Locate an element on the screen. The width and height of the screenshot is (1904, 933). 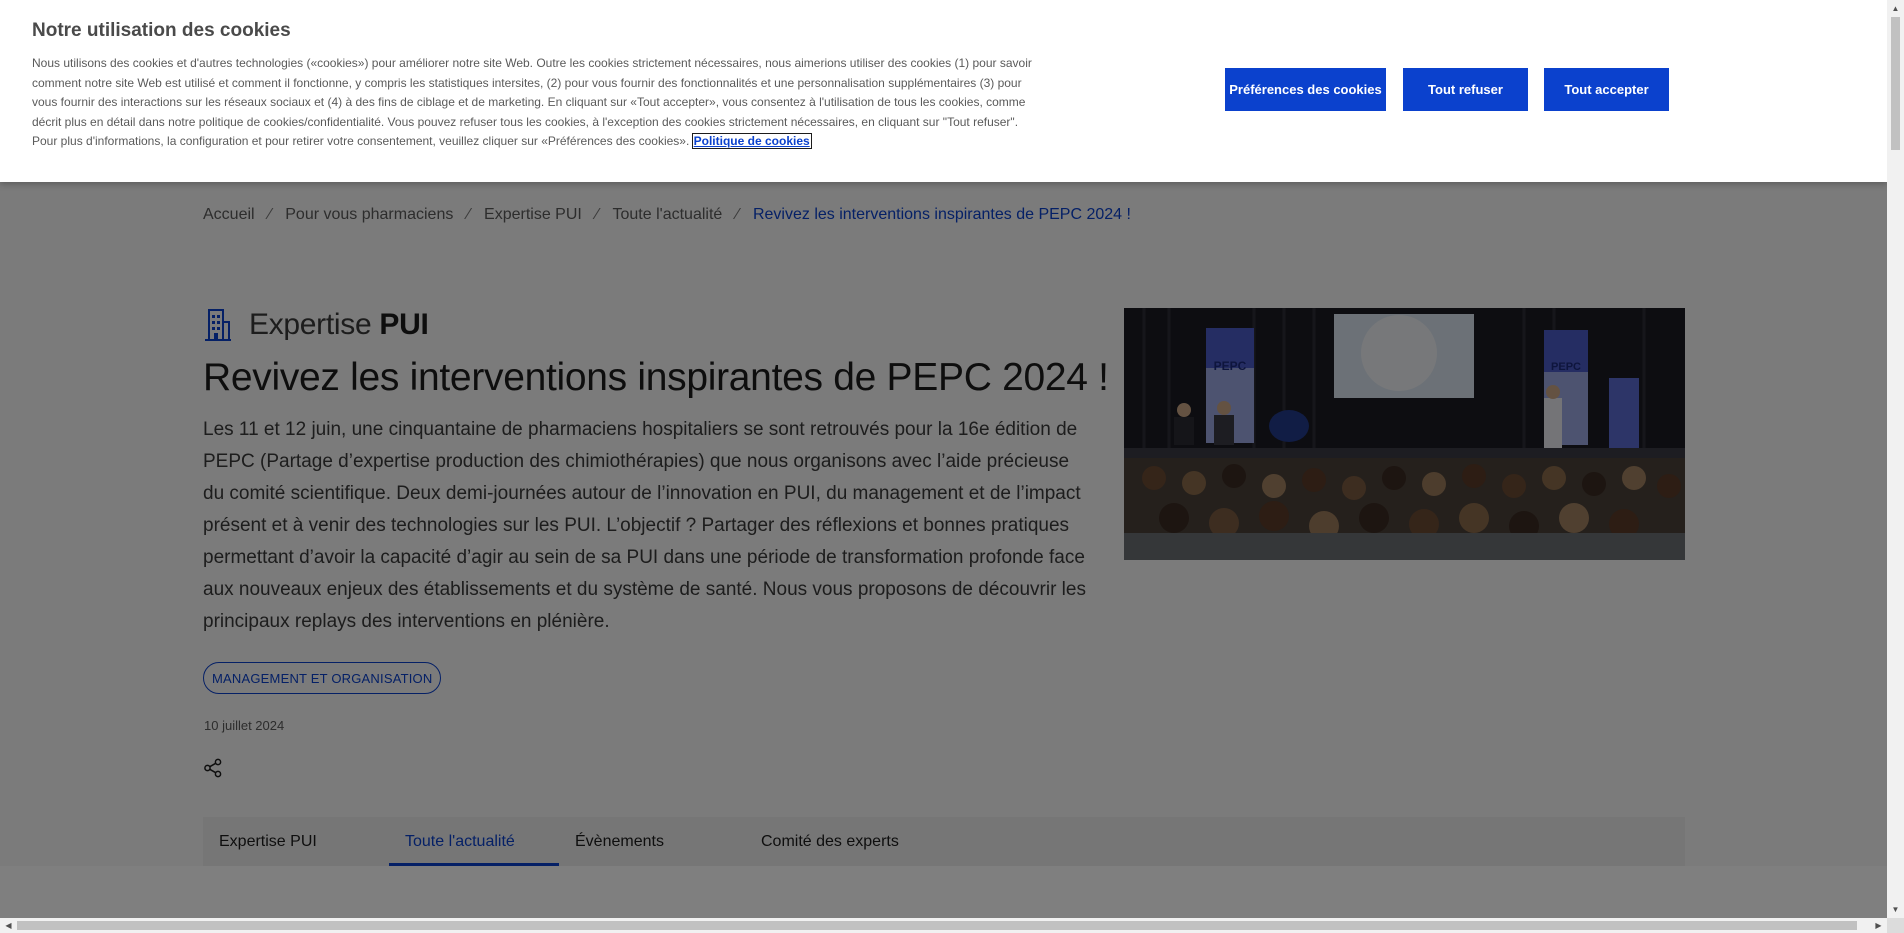
horizontal-scrollbar: ◀ ▶ is located at coordinates (943, 925).